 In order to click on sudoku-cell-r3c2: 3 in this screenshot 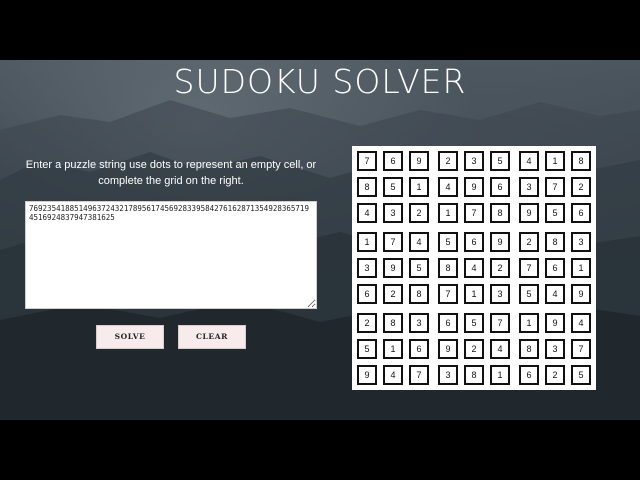, I will do `click(393, 213)`.